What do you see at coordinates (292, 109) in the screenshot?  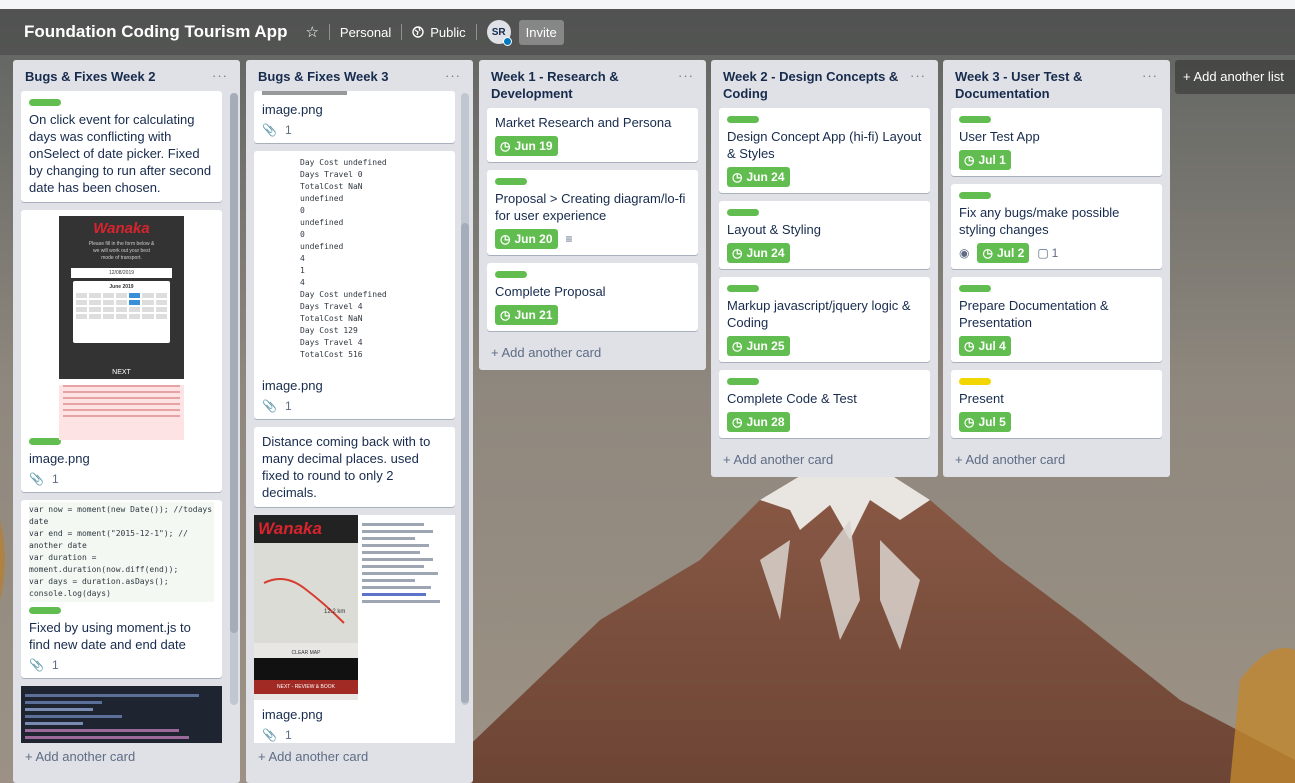 I see `card-title: image.png` at bounding box center [292, 109].